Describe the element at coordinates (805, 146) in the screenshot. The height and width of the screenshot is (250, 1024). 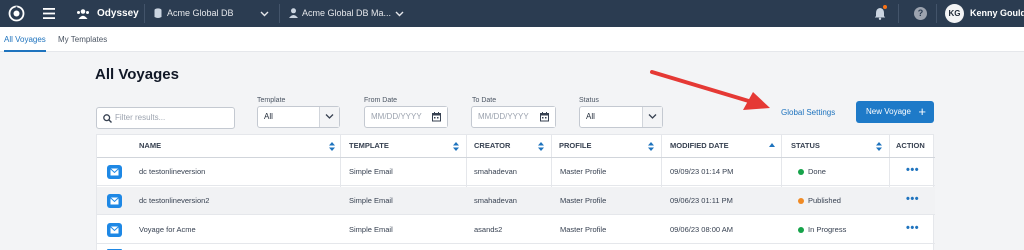
I see `column-header-status: STATUS` at that location.